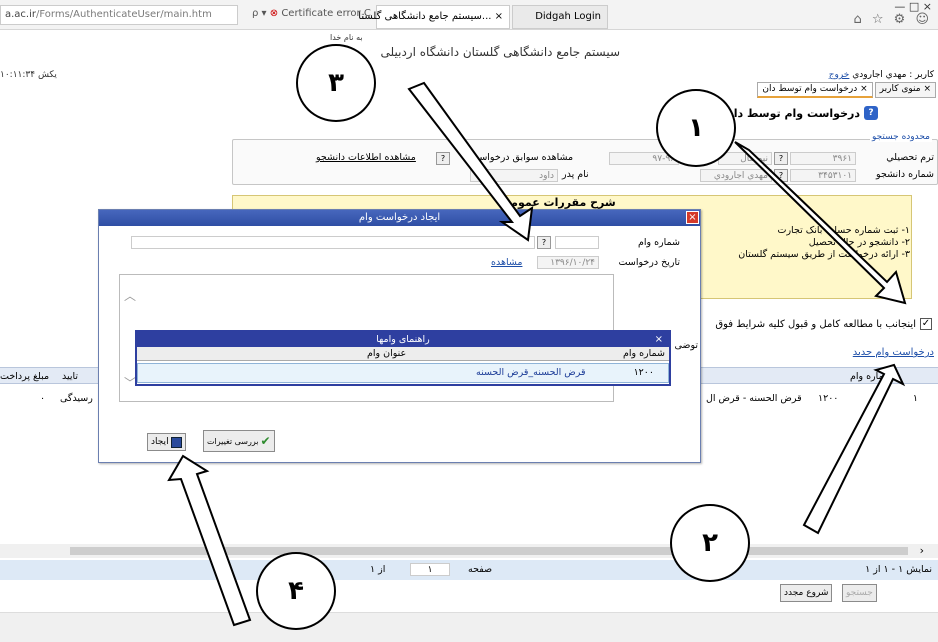 Image resolution: width=938 pixels, height=642 pixels. Describe the element at coordinates (910, 157) in the screenshot. I see `term-label: ترم تحصیلي` at that location.